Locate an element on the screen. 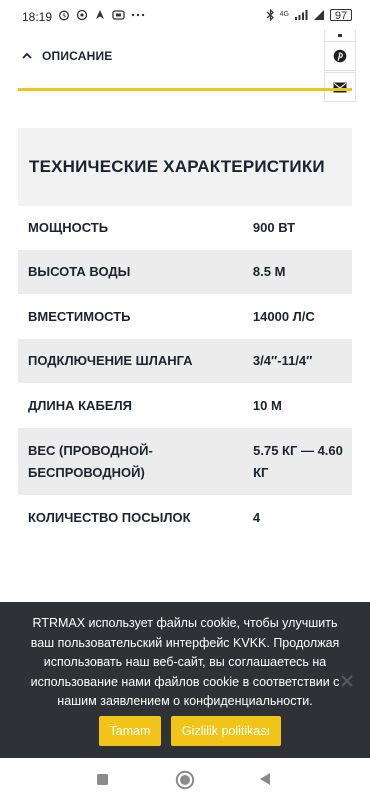 This screenshot has width=370, height=802. navigation-icon is located at coordinates (100, 14).